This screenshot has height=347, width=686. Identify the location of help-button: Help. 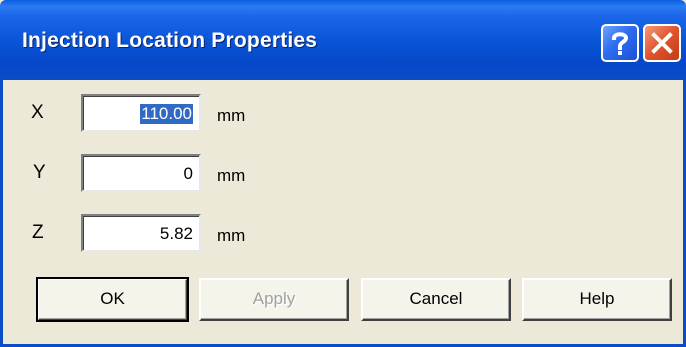
(597, 299).